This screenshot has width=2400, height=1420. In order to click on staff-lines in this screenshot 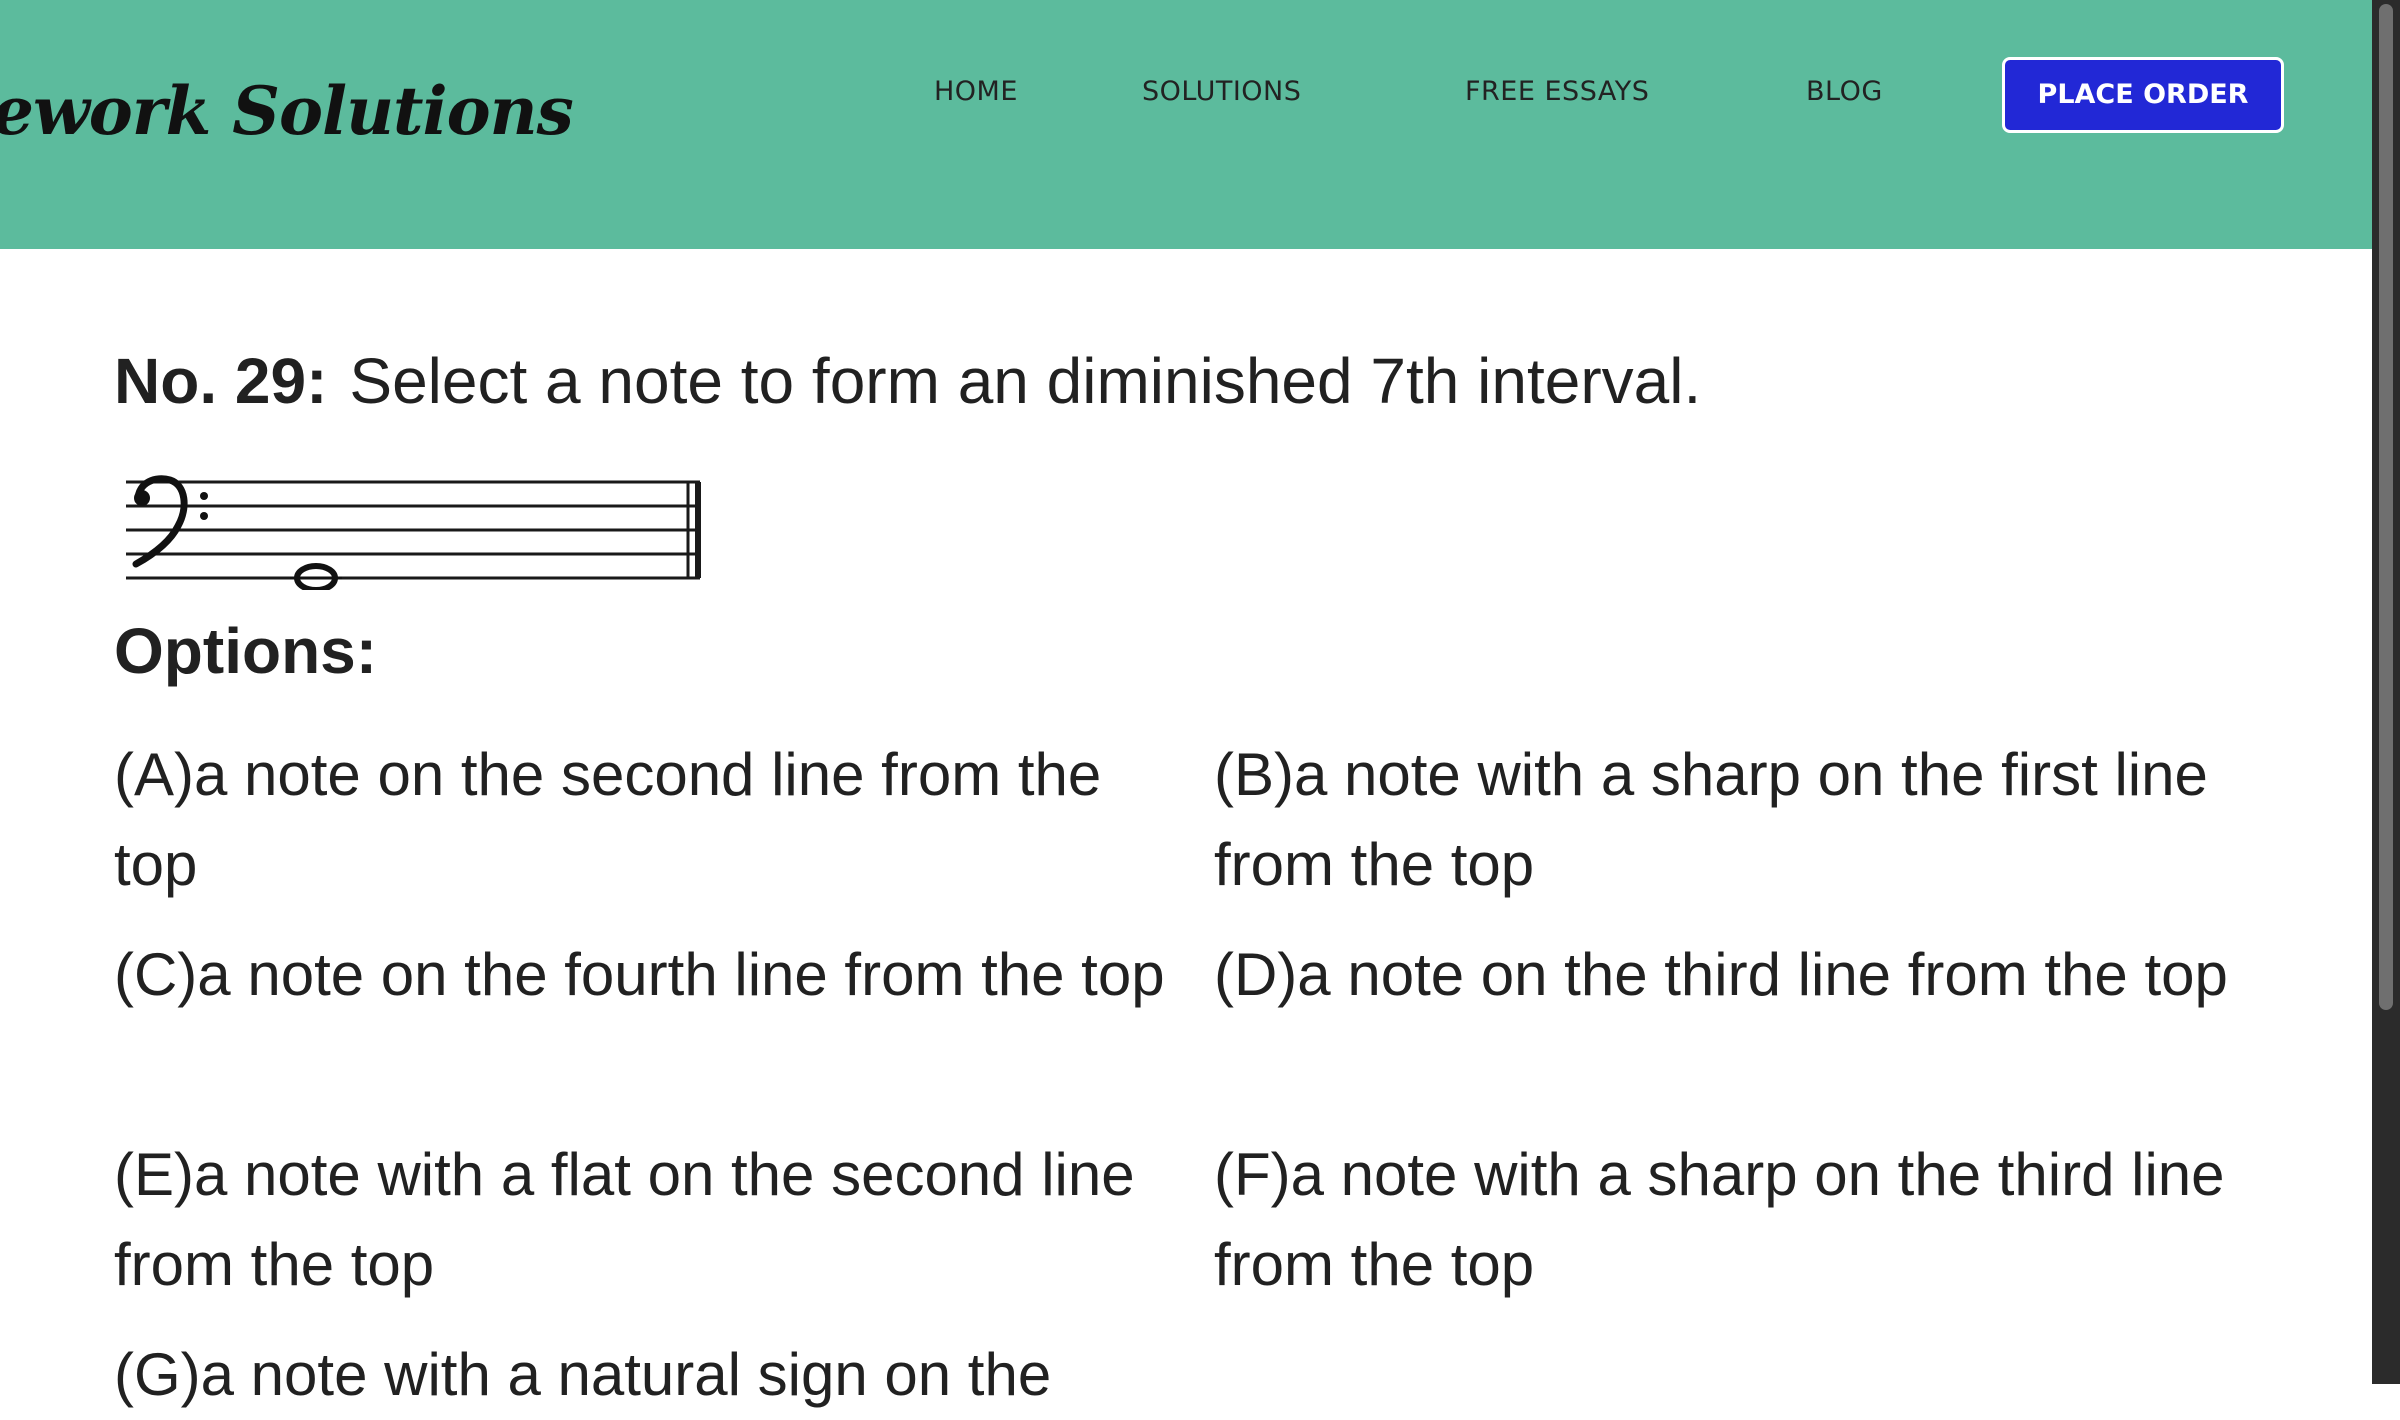, I will do `click(413, 530)`.